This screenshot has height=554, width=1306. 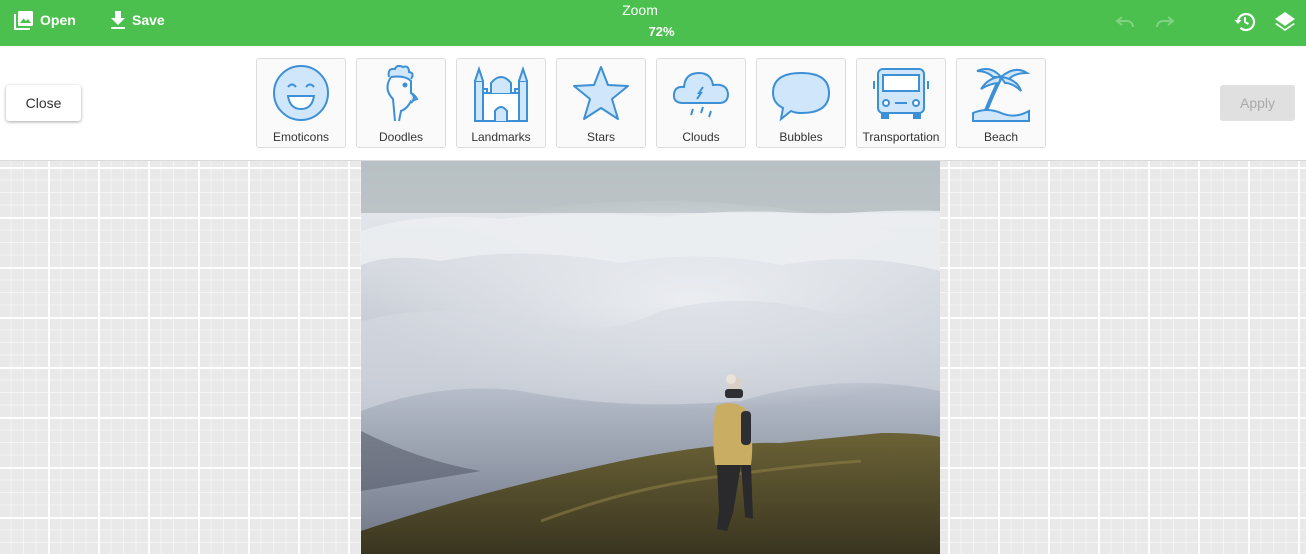 What do you see at coordinates (1001, 103) in the screenshot?
I see `sticker-category-beach: Beach` at bounding box center [1001, 103].